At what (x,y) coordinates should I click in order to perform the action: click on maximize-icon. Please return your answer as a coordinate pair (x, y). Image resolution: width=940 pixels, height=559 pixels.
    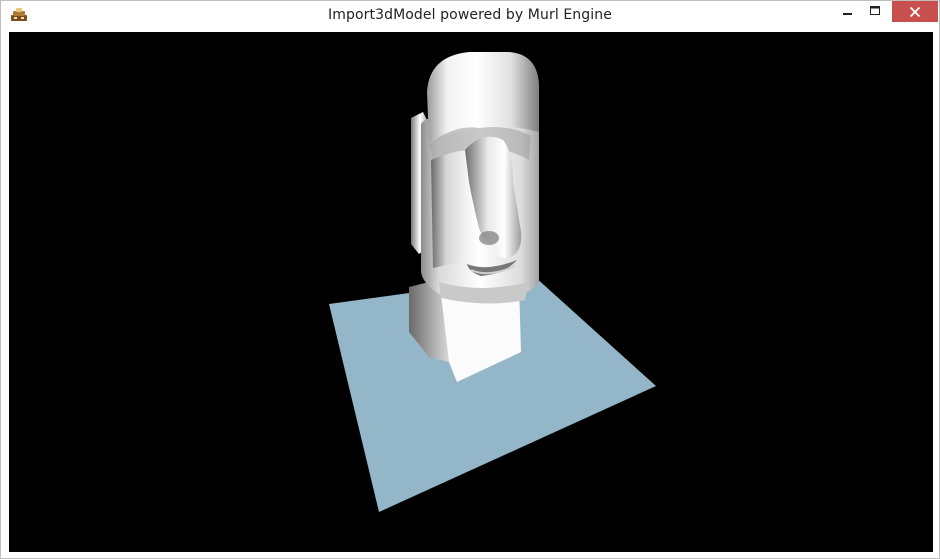
    Looking at the image, I should click on (874, 10).